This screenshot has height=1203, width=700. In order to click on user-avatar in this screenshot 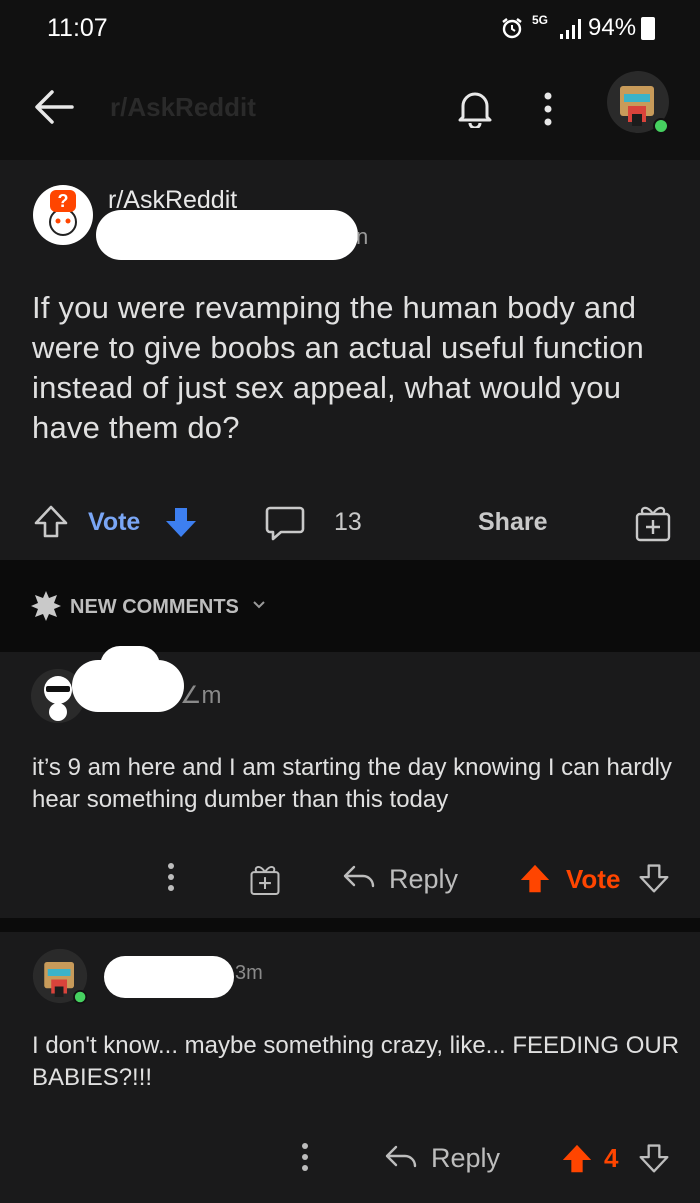, I will do `click(638, 102)`.